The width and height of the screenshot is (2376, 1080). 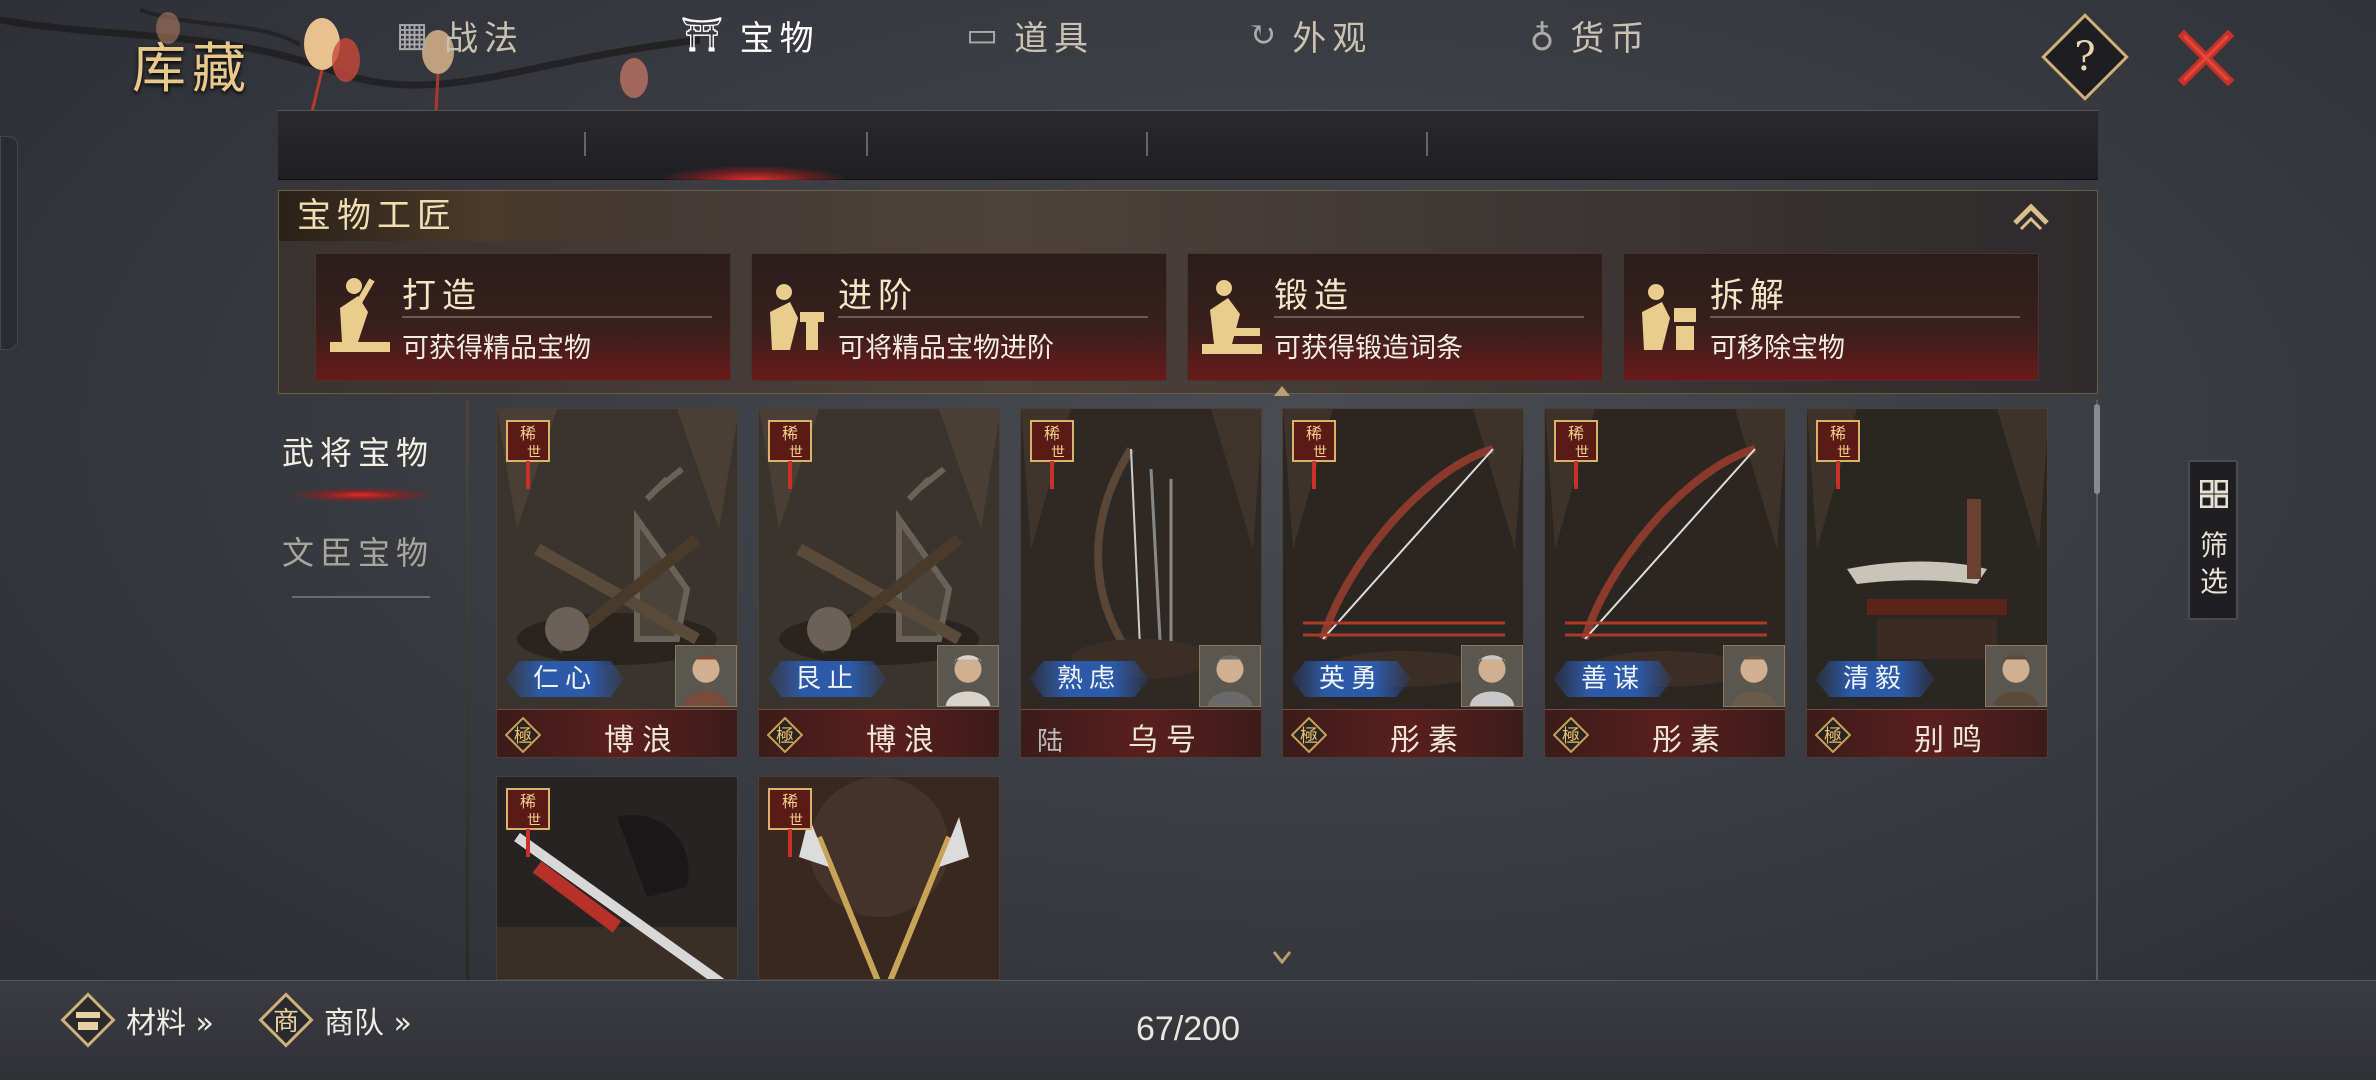 What do you see at coordinates (467, 690) in the screenshot?
I see `list-divider` at bounding box center [467, 690].